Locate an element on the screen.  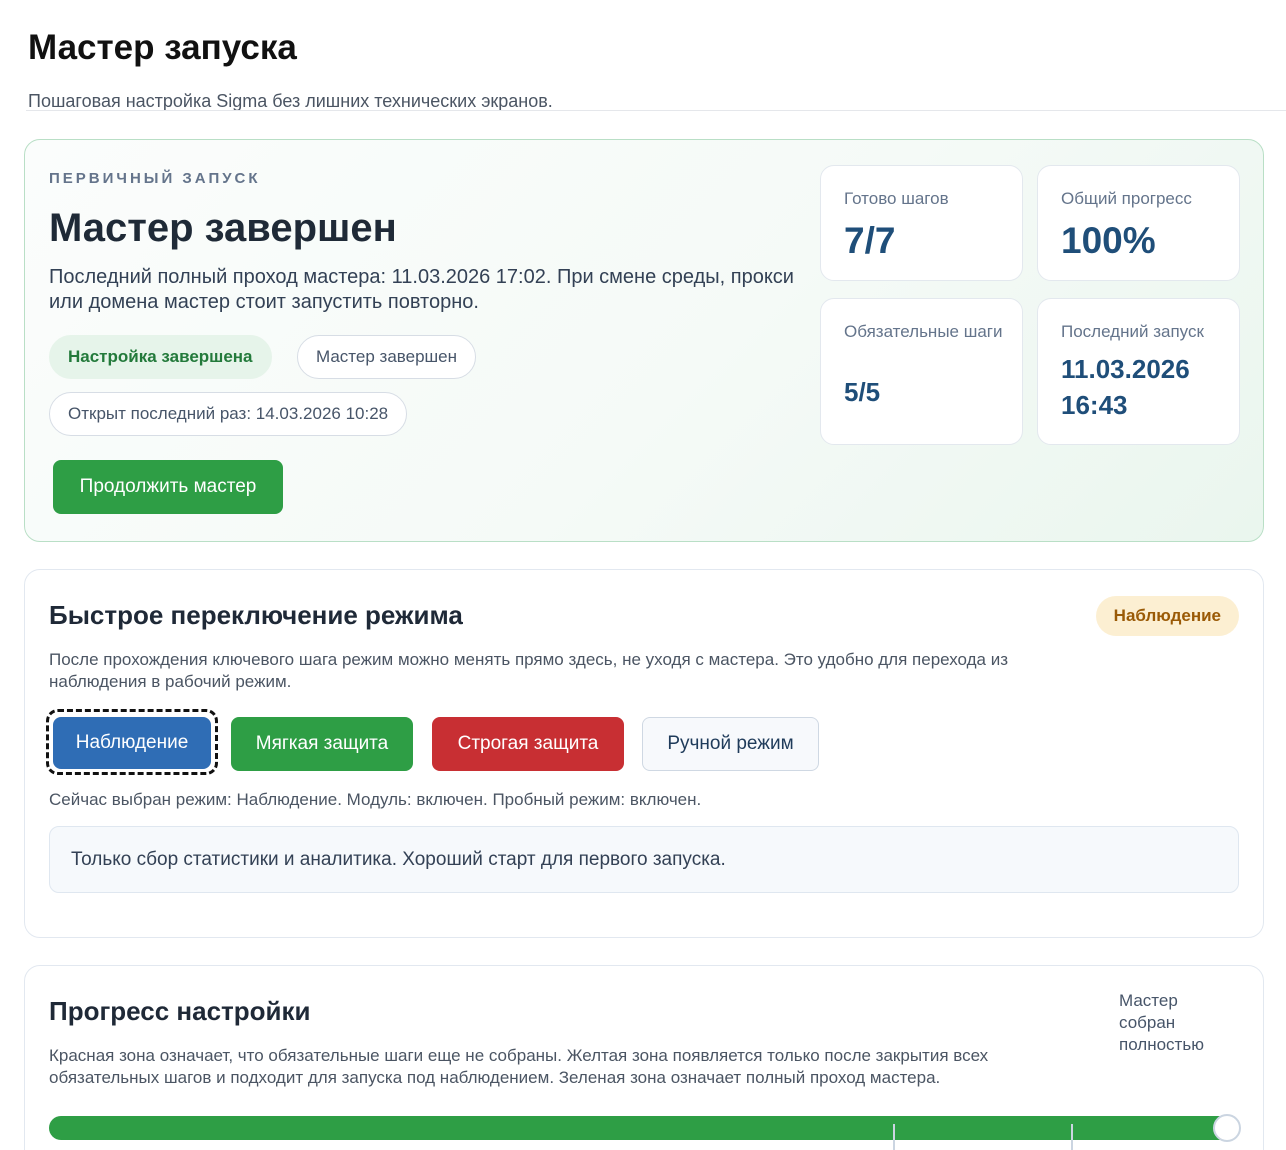
stat-label: Общий прогресс is located at coordinates (1126, 198).